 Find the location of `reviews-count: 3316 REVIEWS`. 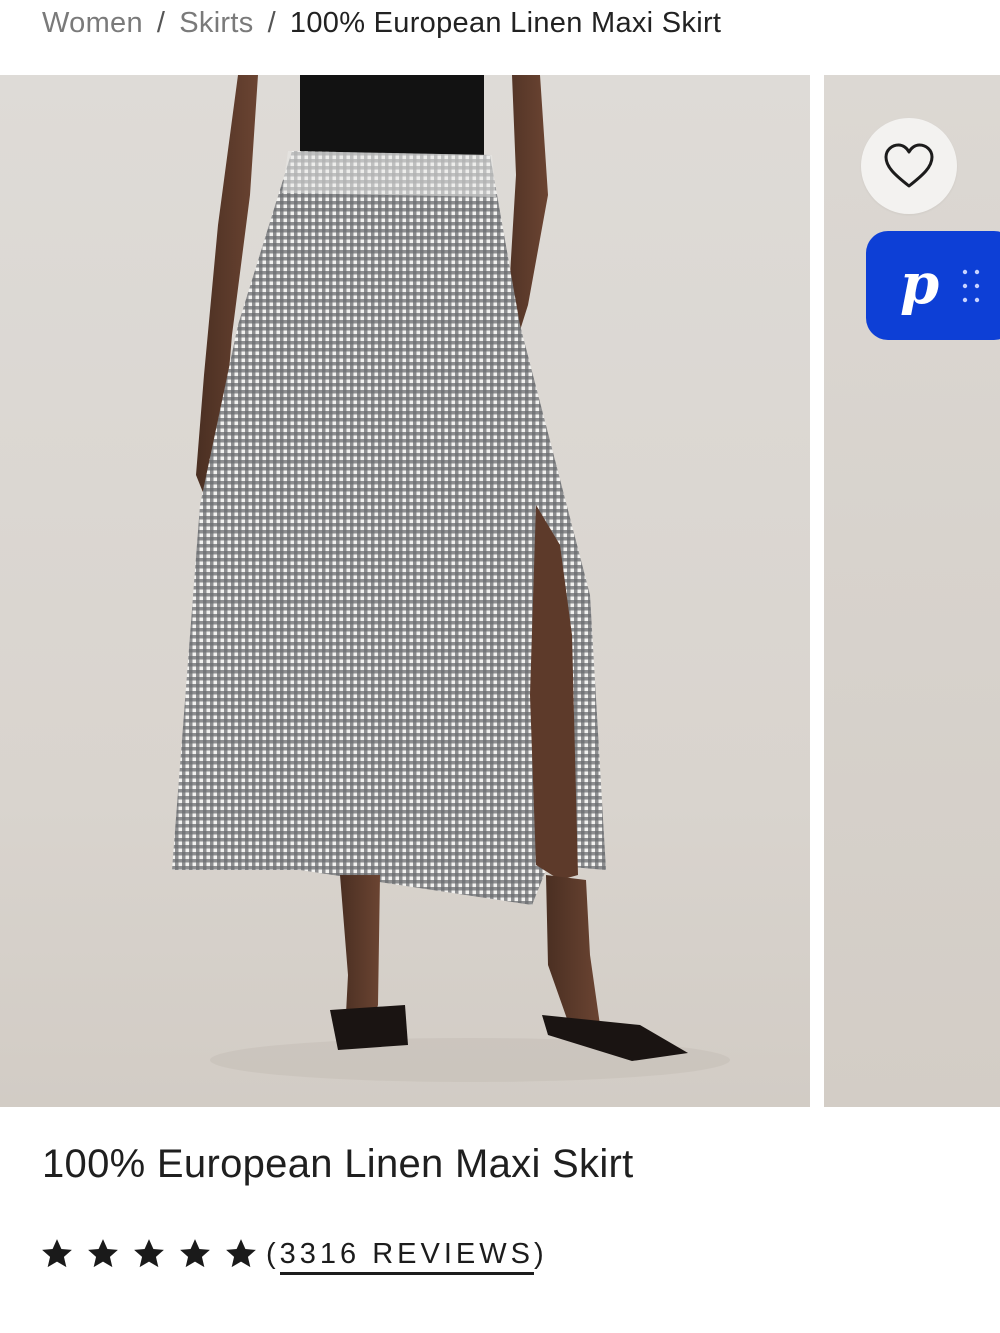

reviews-count: 3316 REVIEWS is located at coordinates (406, 1256).